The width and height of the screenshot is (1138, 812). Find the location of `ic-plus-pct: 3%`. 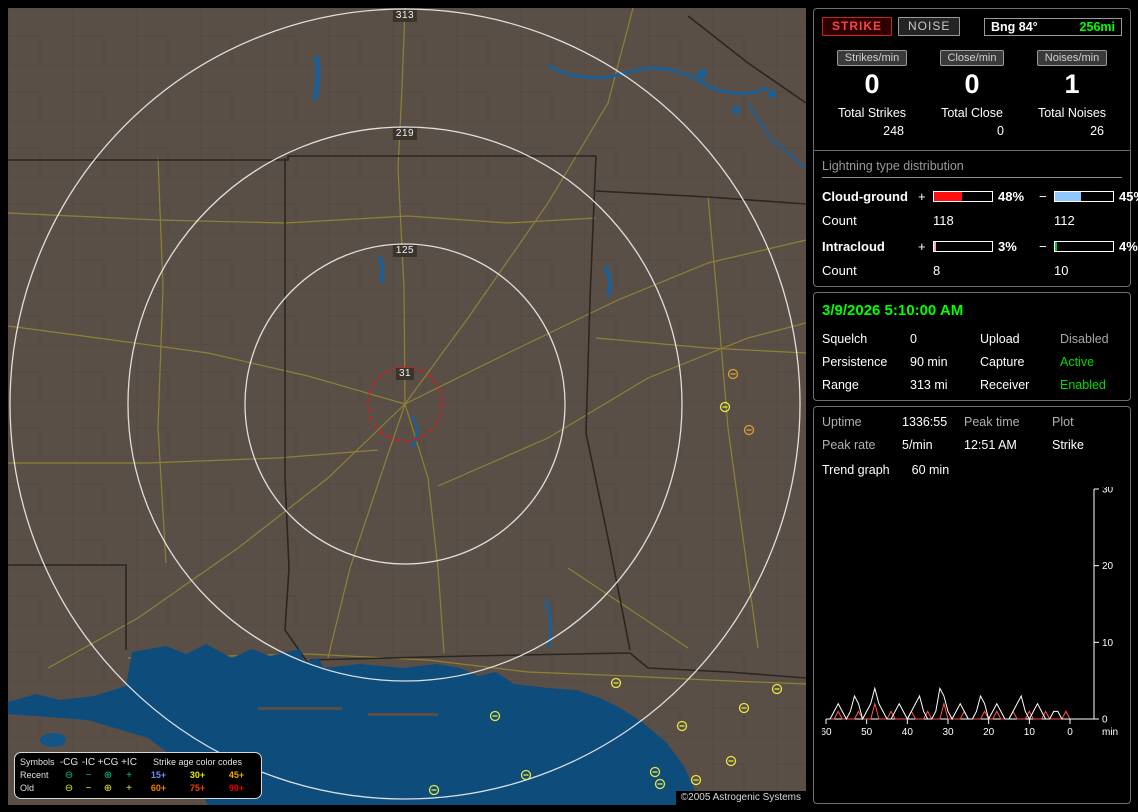

ic-plus-pct: 3% is located at coordinates (1007, 246).